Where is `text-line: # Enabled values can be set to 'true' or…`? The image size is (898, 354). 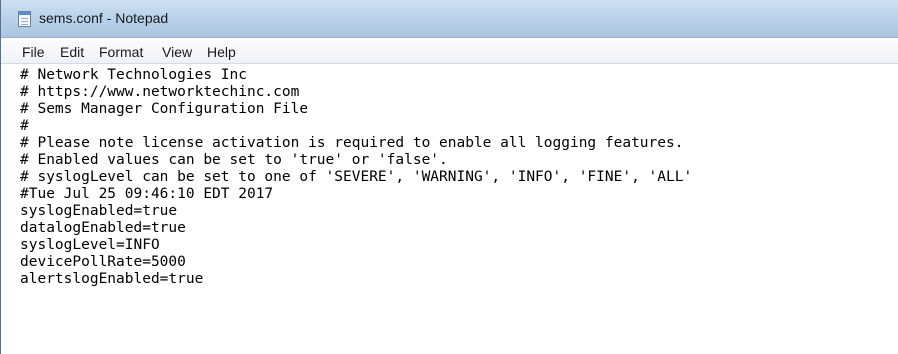 text-line: # Enabled values can be set to 'true' or… is located at coordinates (234, 160).